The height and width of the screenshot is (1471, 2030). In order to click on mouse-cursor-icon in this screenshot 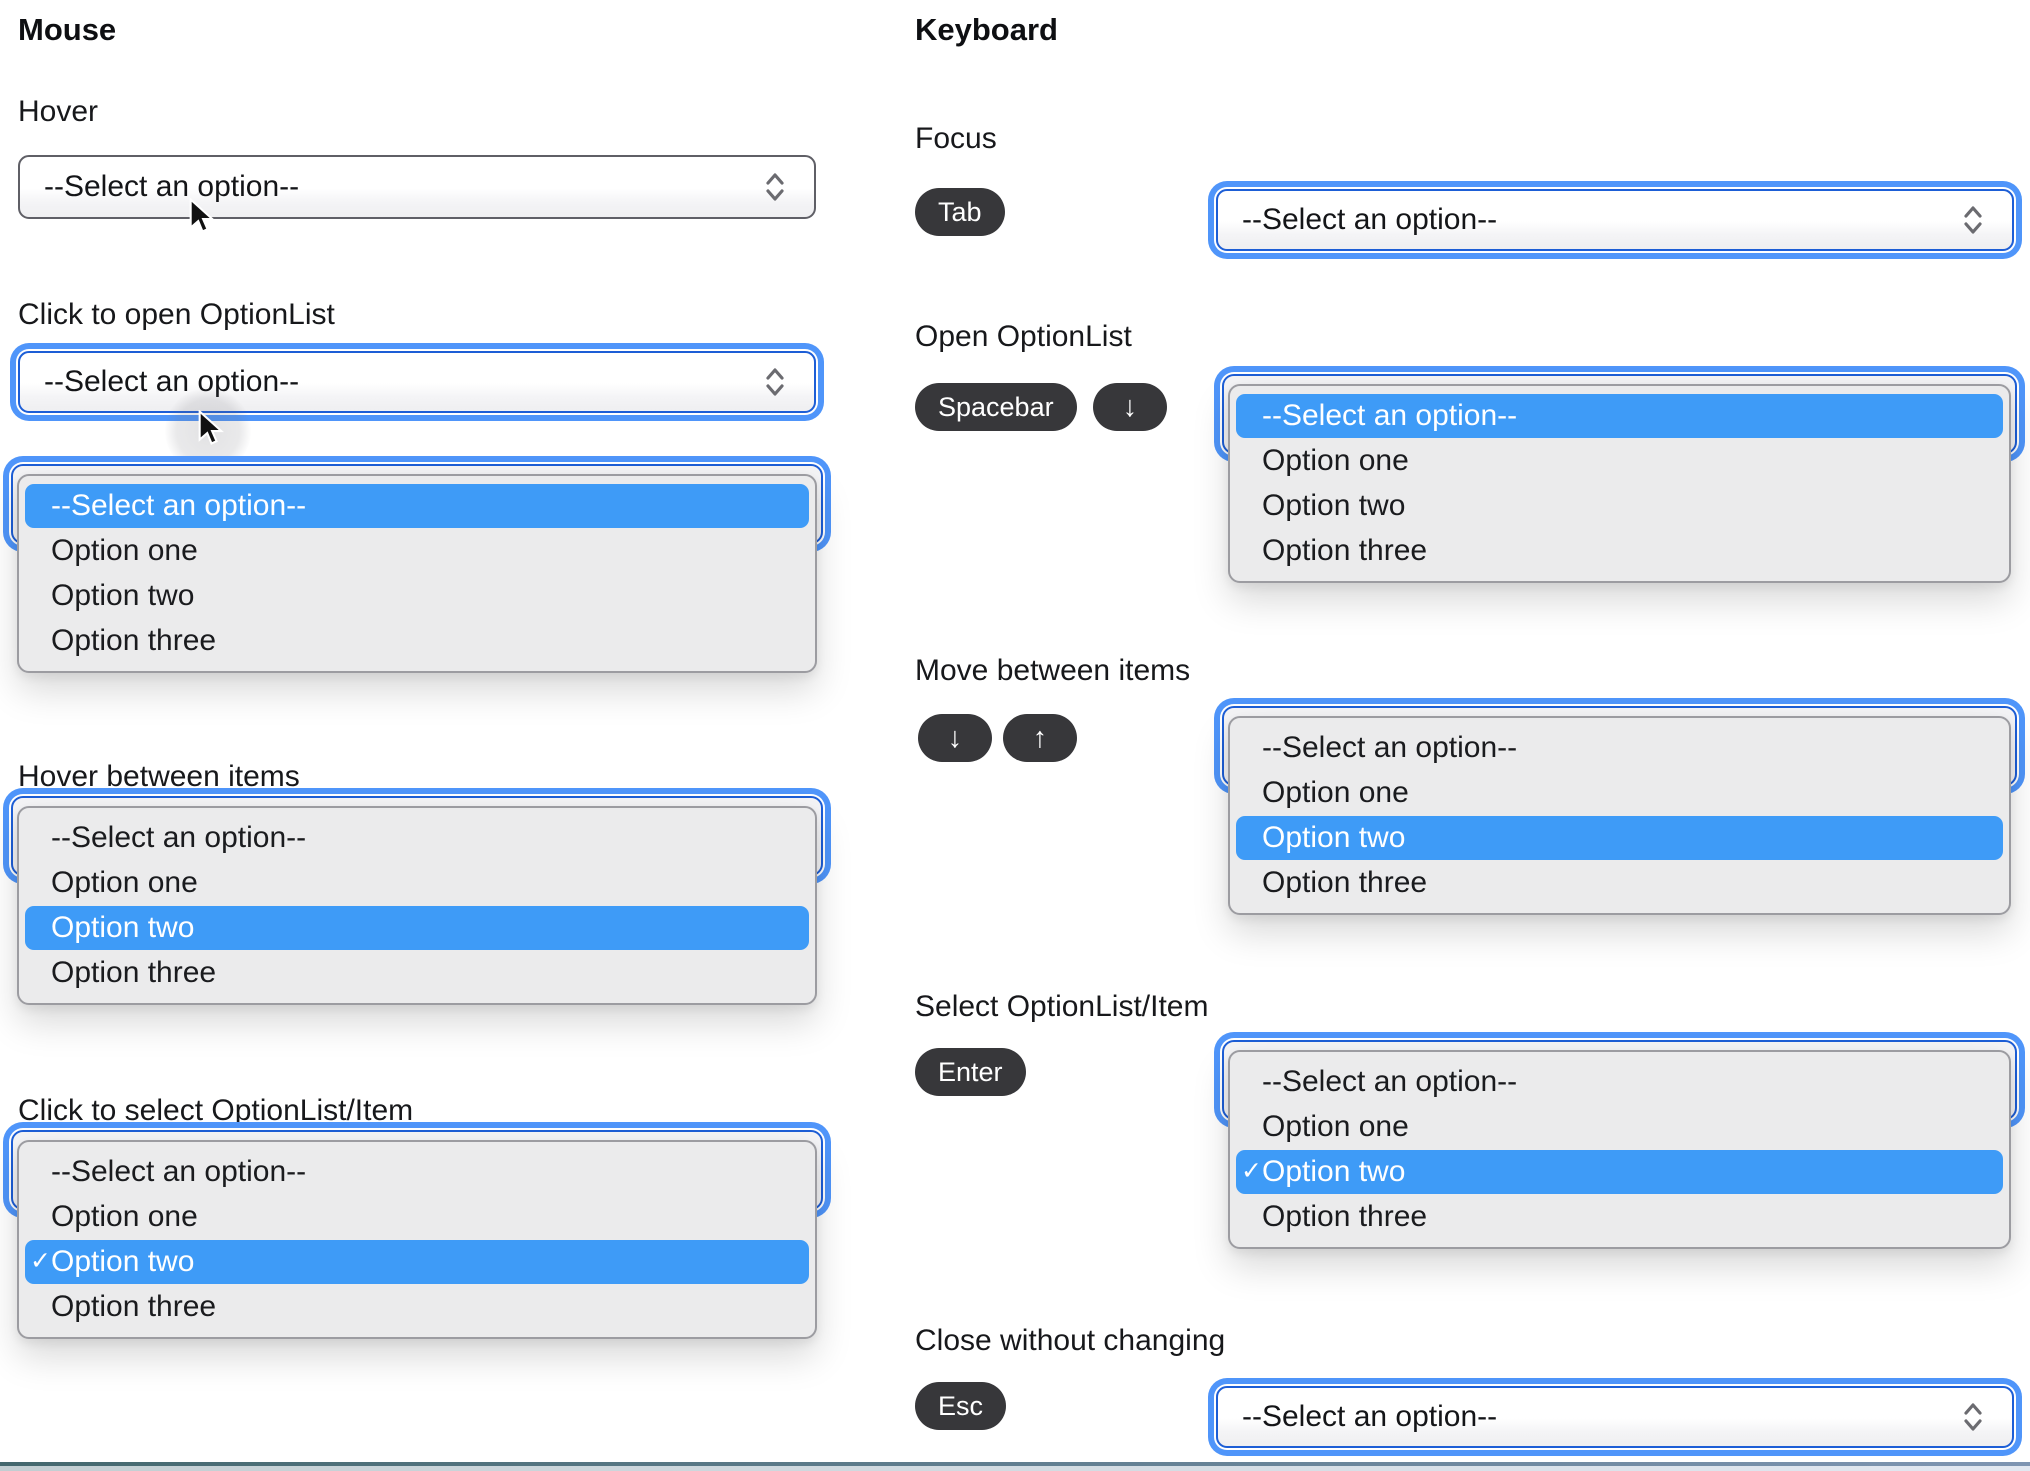, I will do `click(211, 427)`.